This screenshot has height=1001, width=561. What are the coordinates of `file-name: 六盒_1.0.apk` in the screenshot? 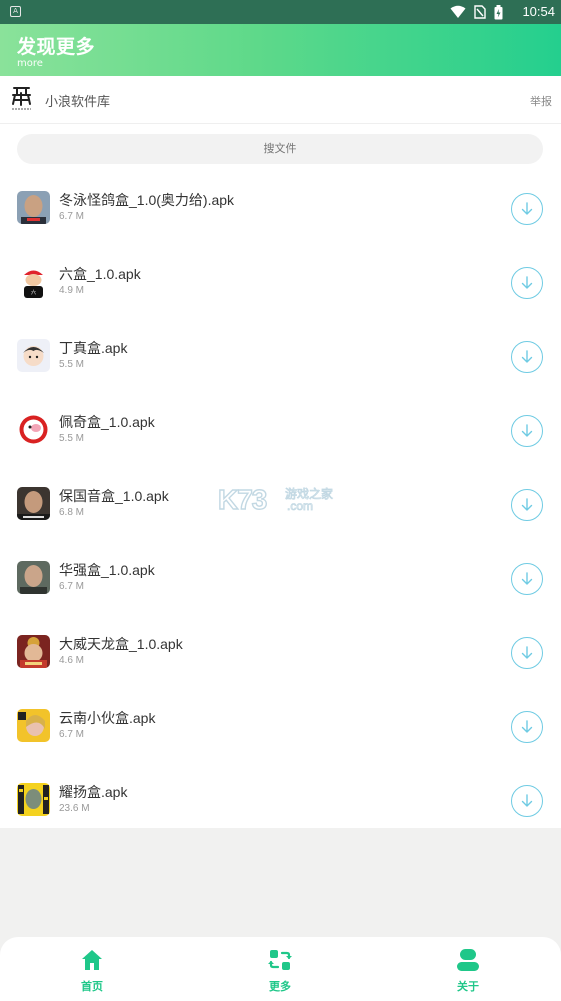 It's located at (100, 274).